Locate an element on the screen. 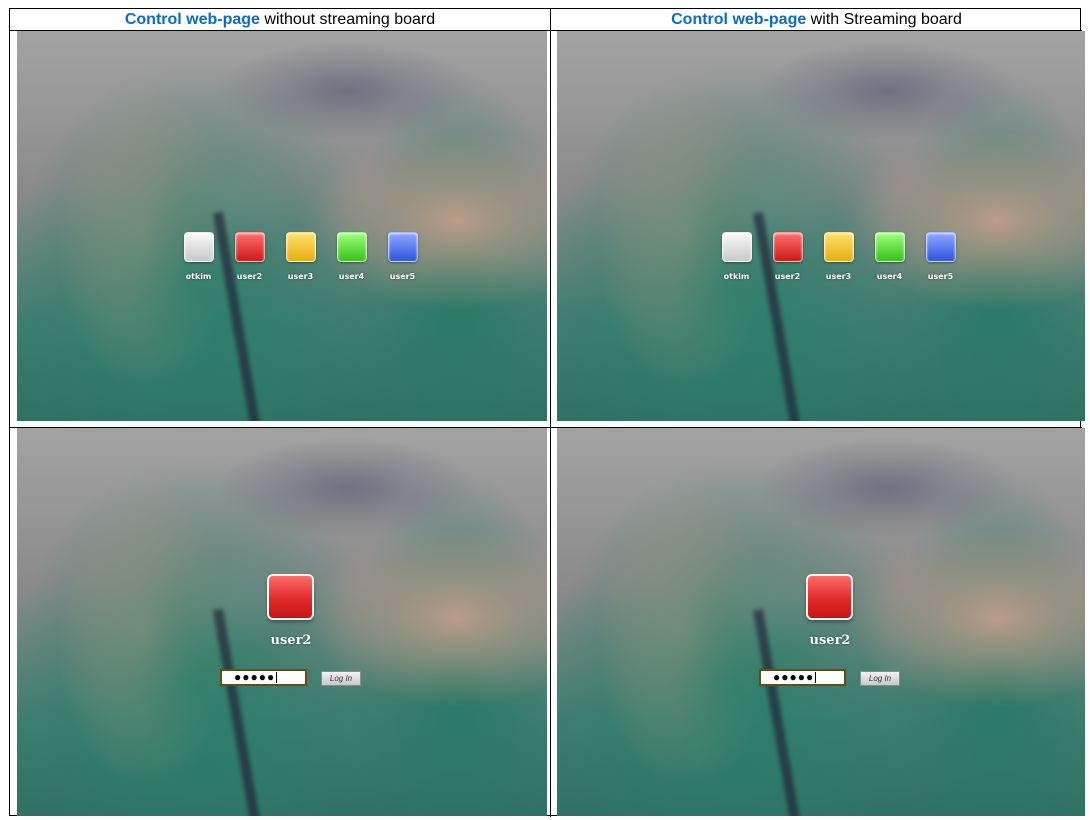 The image size is (1090, 820). header-right-text: with Streaming board is located at coordinates (884, 19).